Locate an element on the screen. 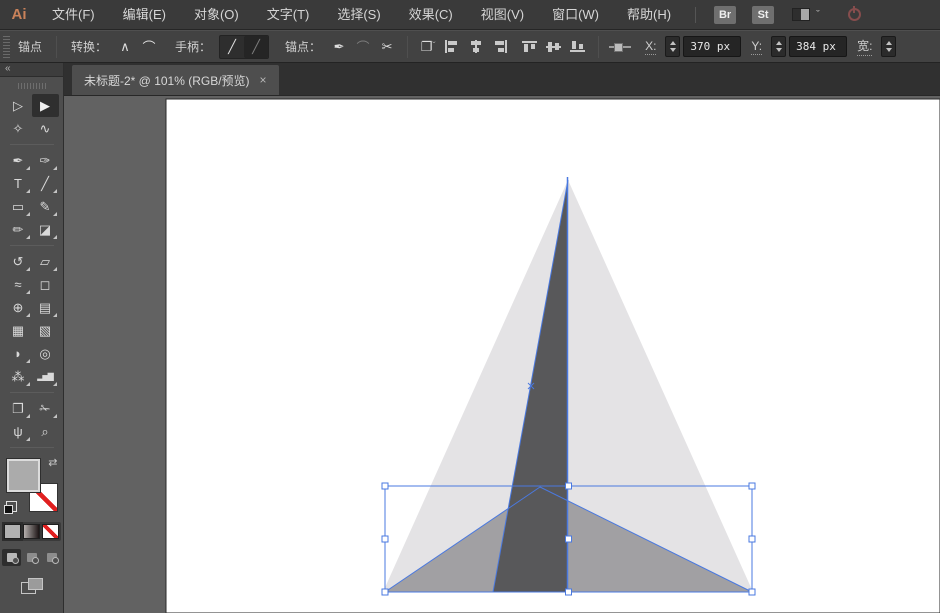  slice-tool: ✁ is located at coordinates (45, 408).